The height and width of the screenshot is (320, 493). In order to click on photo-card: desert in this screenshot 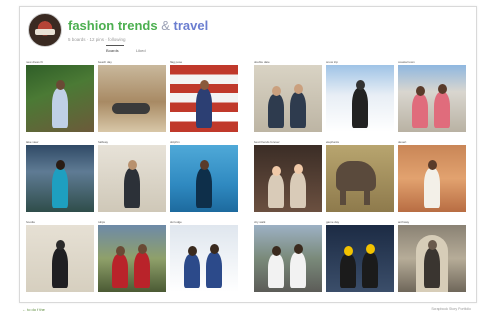, I will do `click(432, 176)`.